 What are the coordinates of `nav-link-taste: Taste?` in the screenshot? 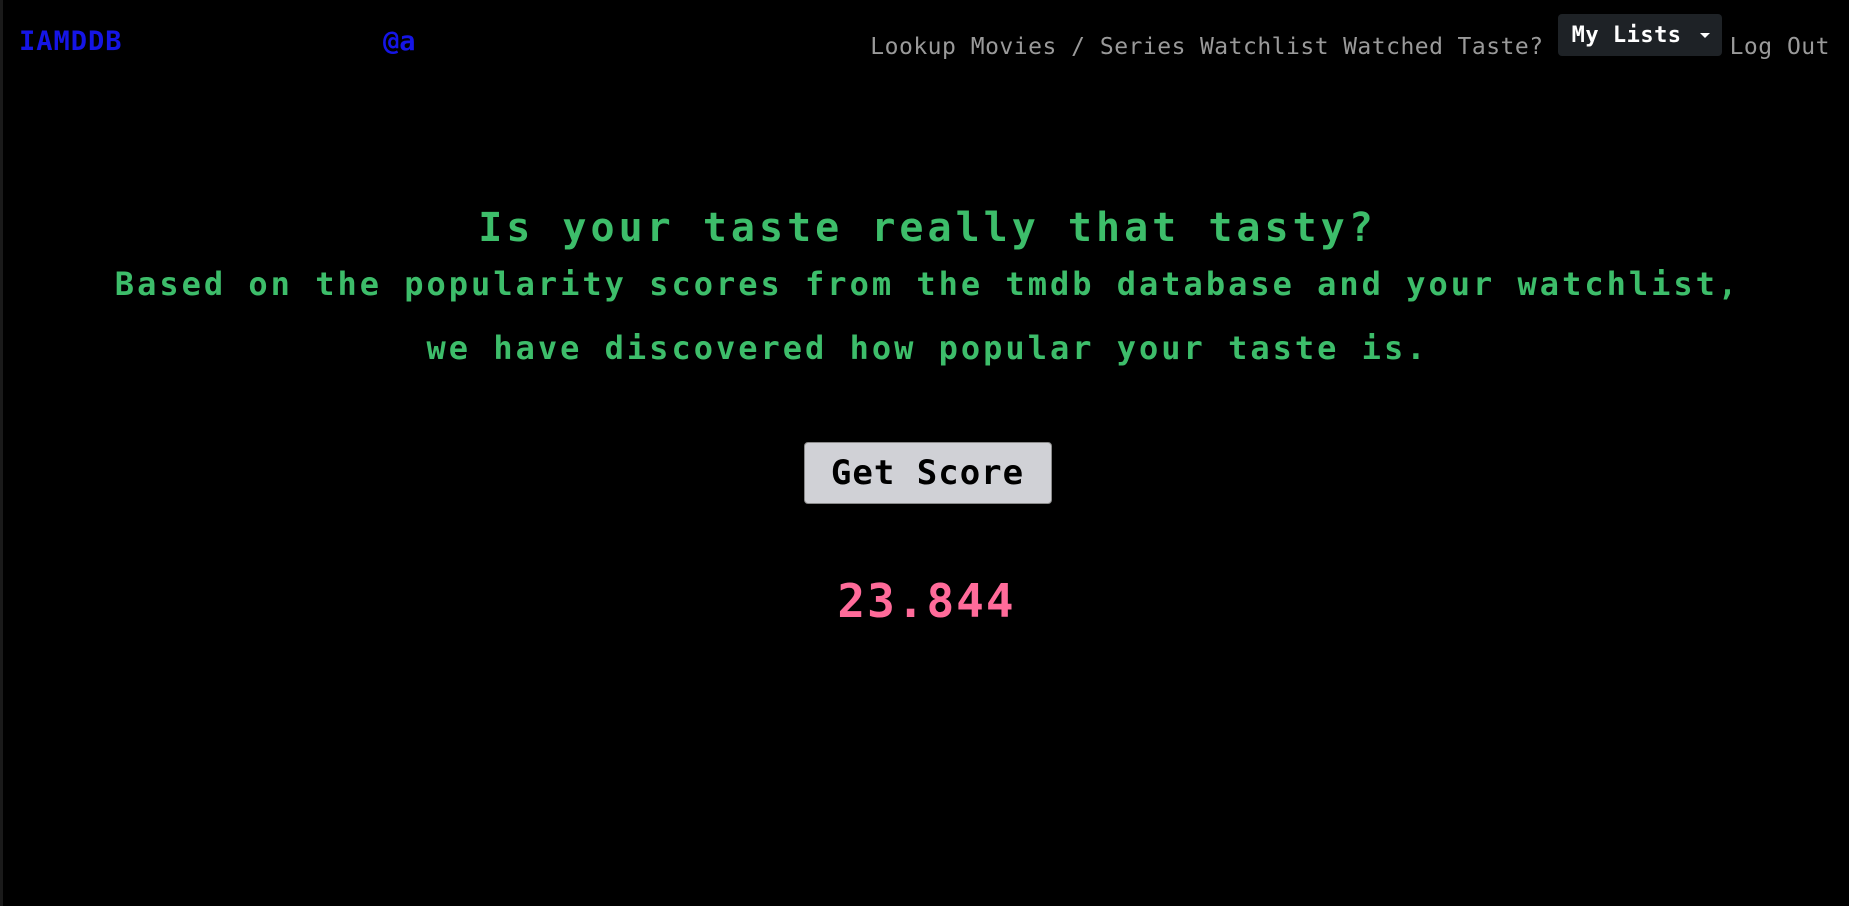 It's located at (1501, 47).